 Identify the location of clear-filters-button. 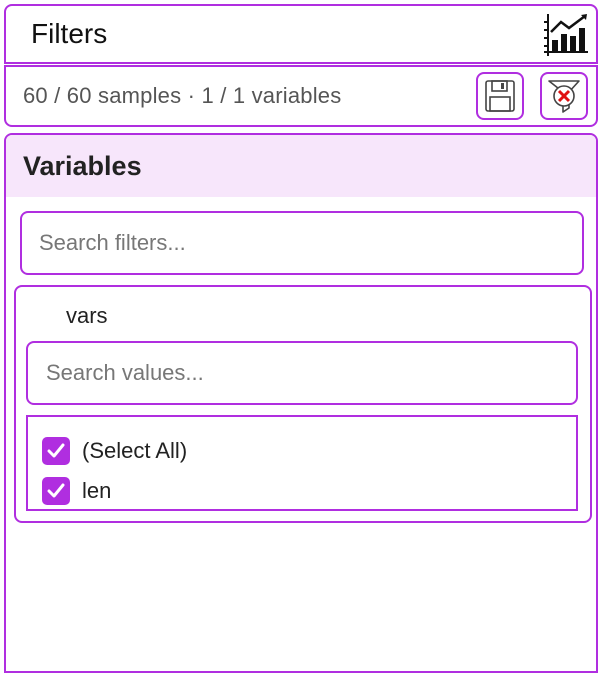
(564, 96).